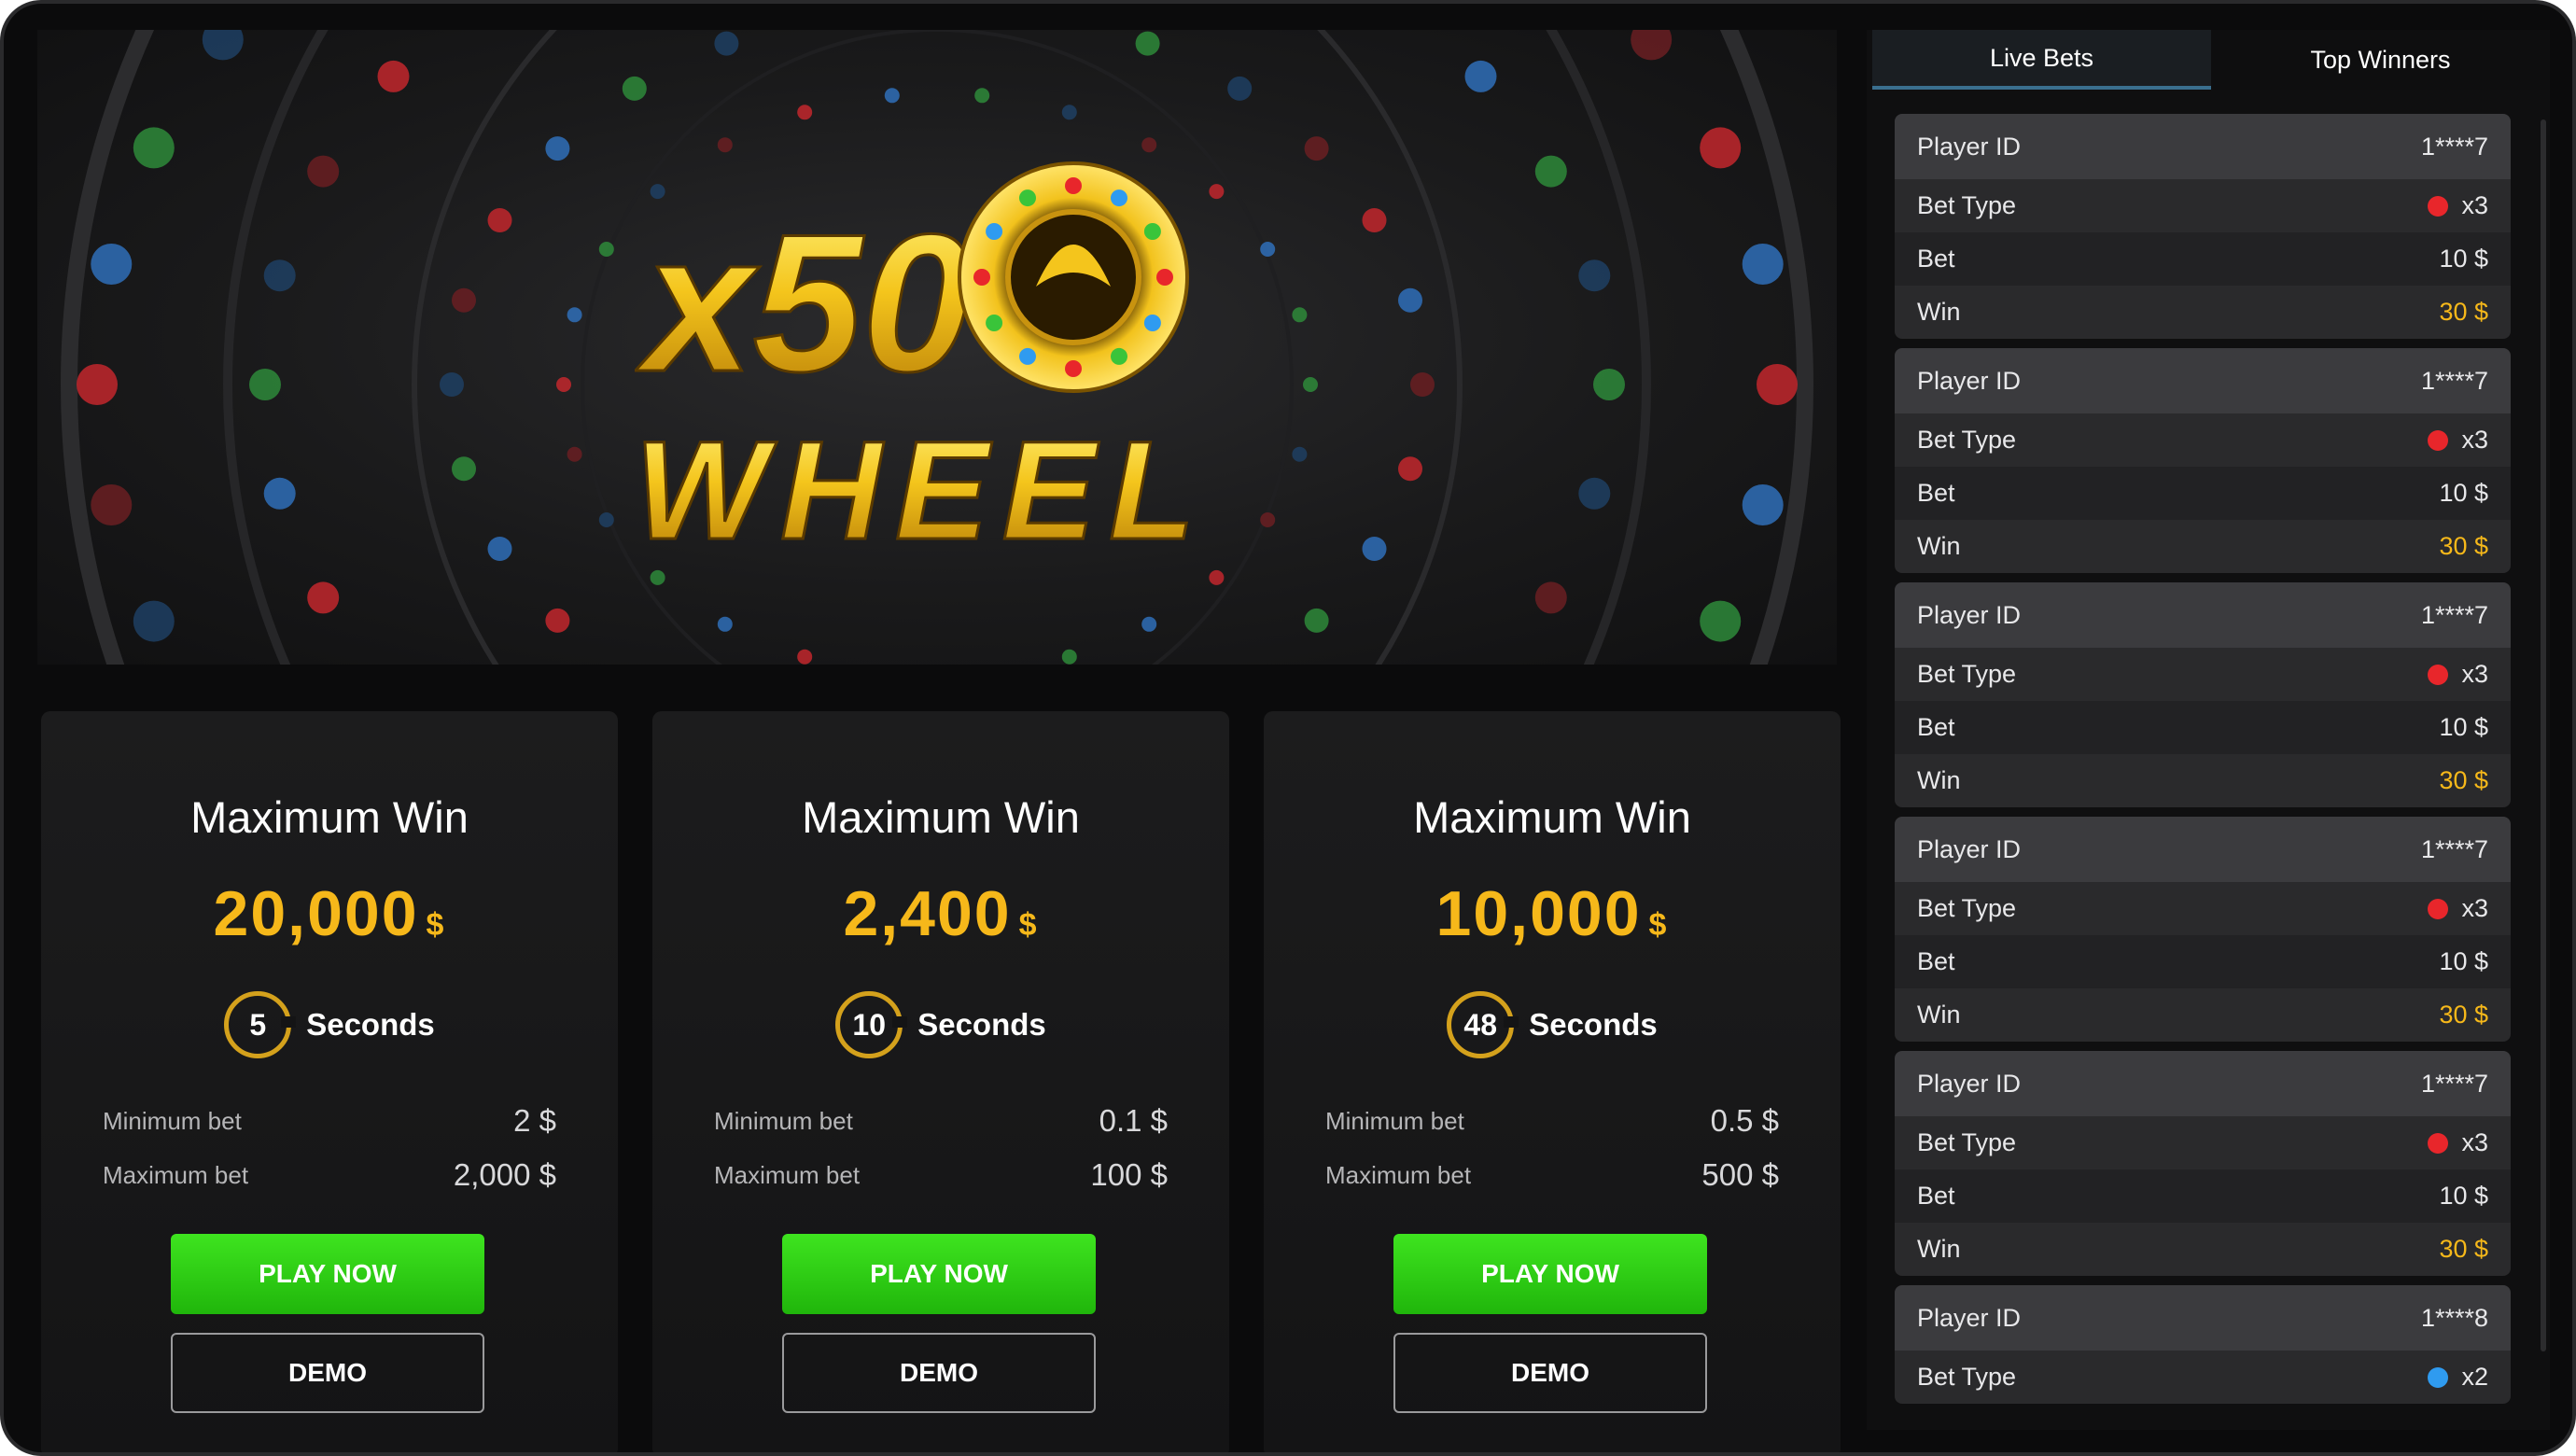 This screenshot has height=1456, width=2576. What do you see at coordinates (1483, 1024) in the screenshot?
I see `timer-clock-icon: 48` at bounding box center [1483, 1024].